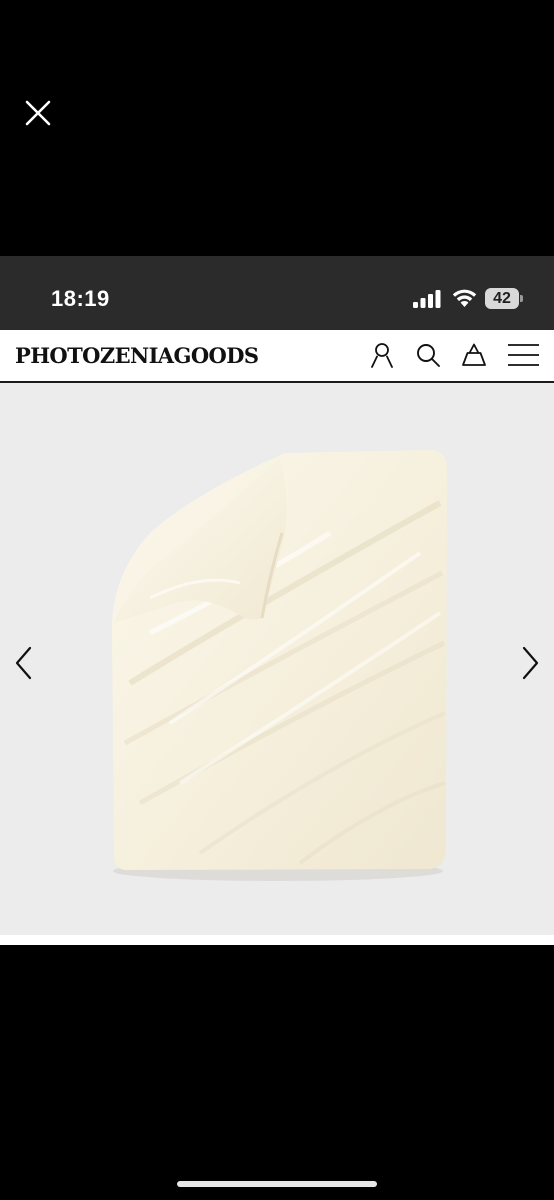 Image resolution: width=554 pixels, height=1200 pixels. I want to click on search-icon, so click(428, 355).